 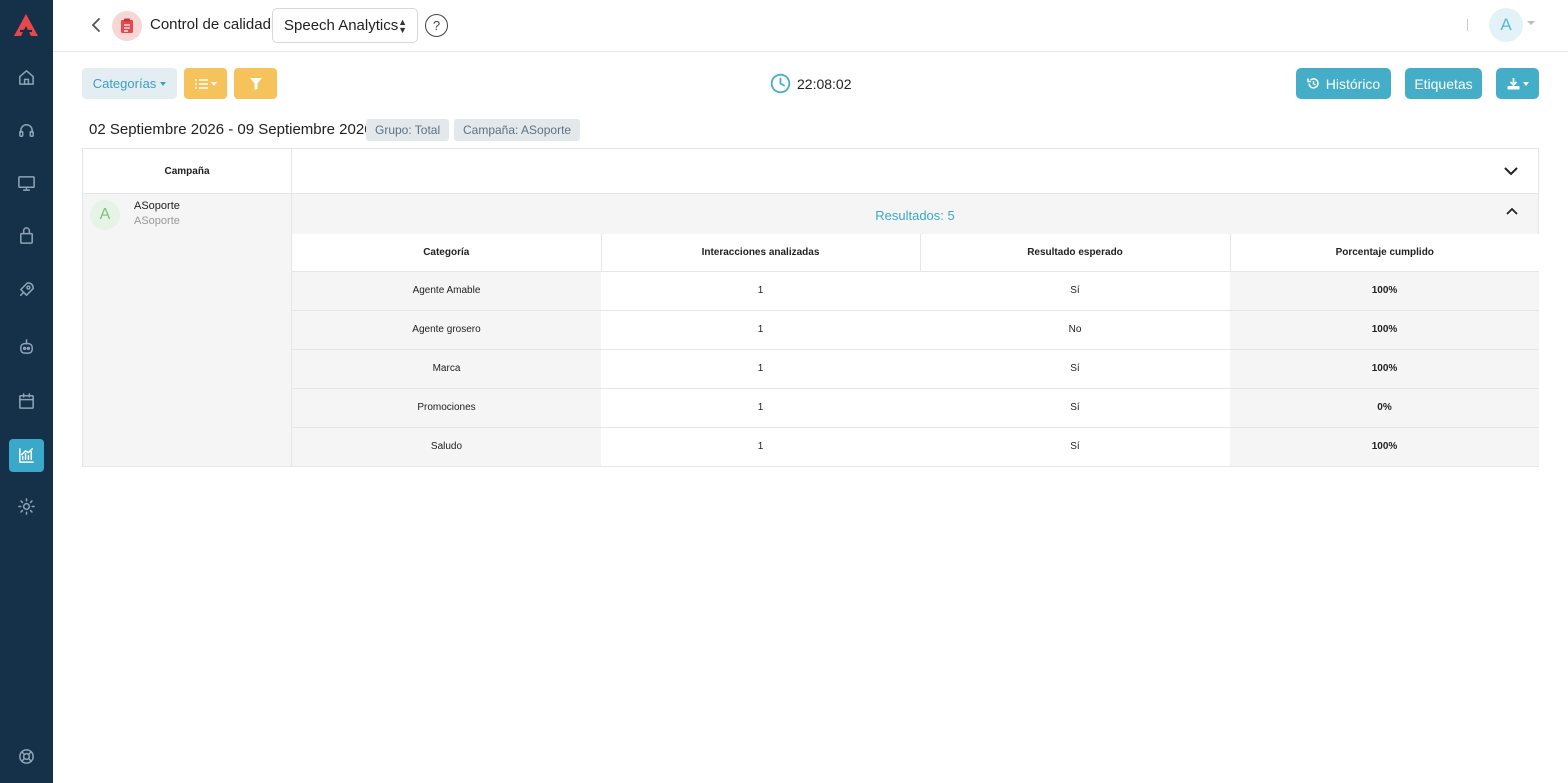 I want to click on sidebar-item-reports, so click(x=26, y=455).